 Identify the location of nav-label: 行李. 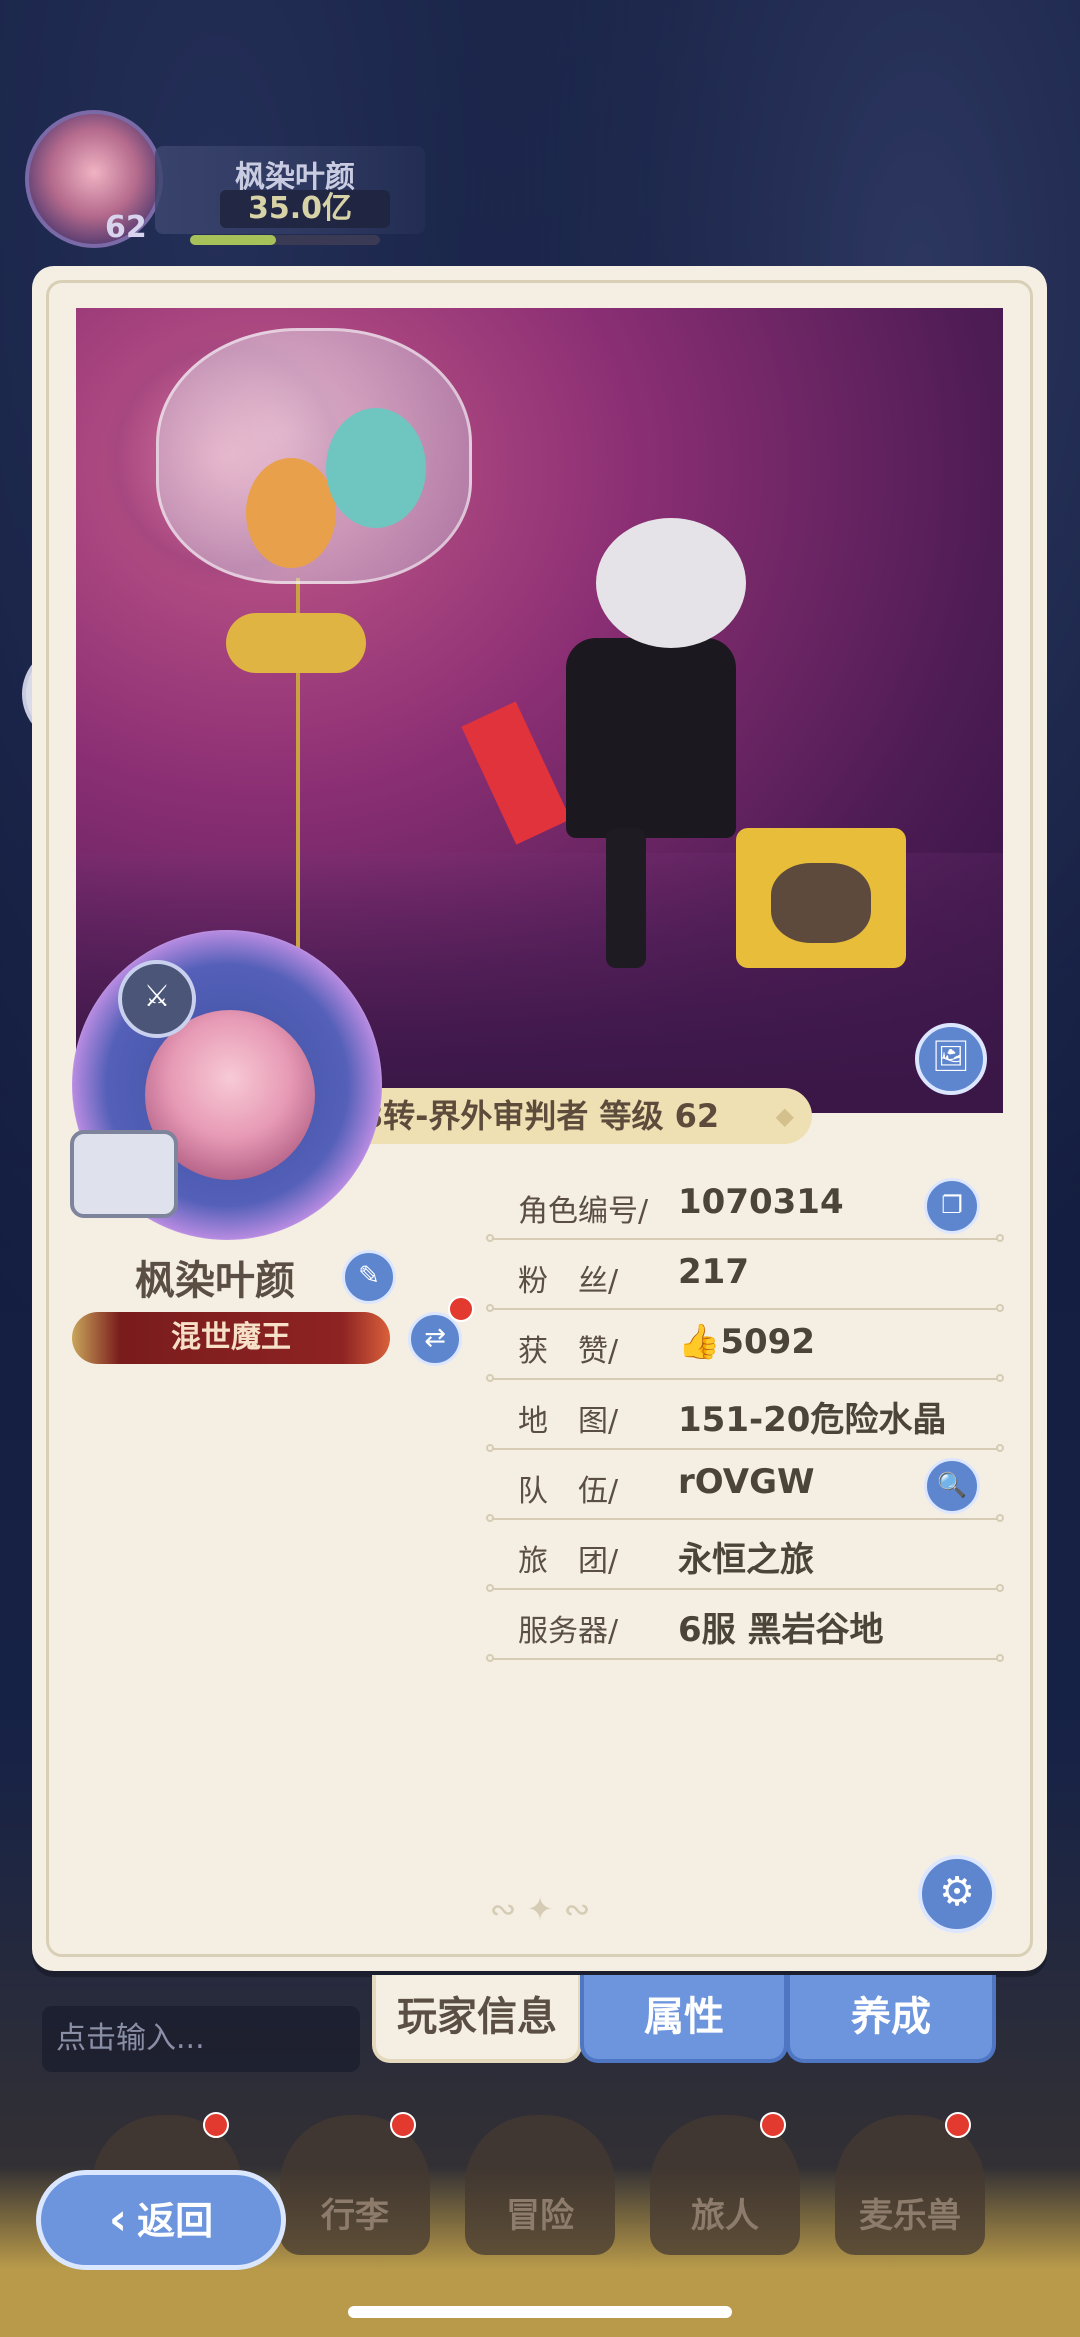
(355, 2216).